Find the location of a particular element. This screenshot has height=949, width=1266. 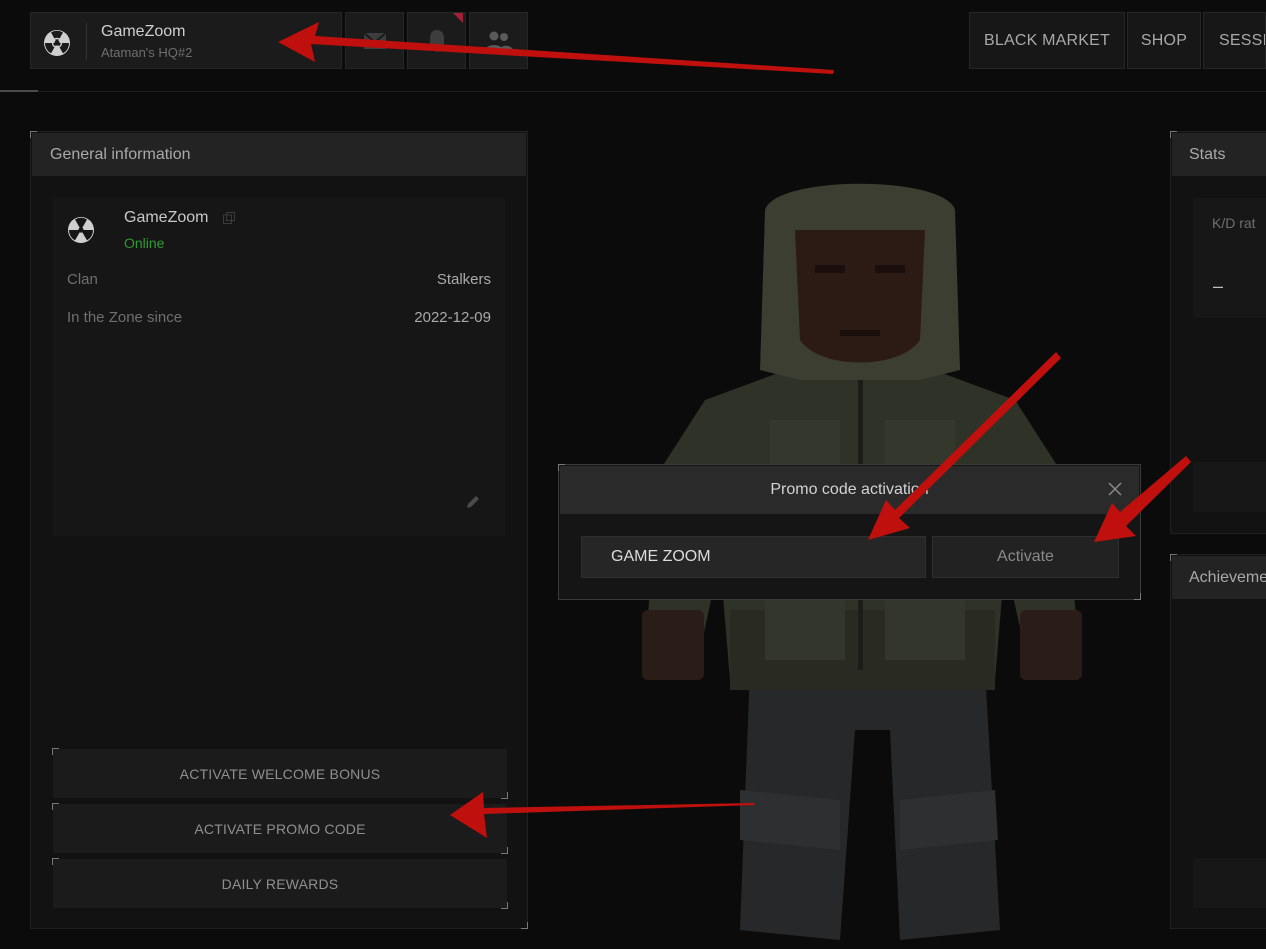

daily-rewards-label: DAILY REWARDS is located at coordinates (280, 883).